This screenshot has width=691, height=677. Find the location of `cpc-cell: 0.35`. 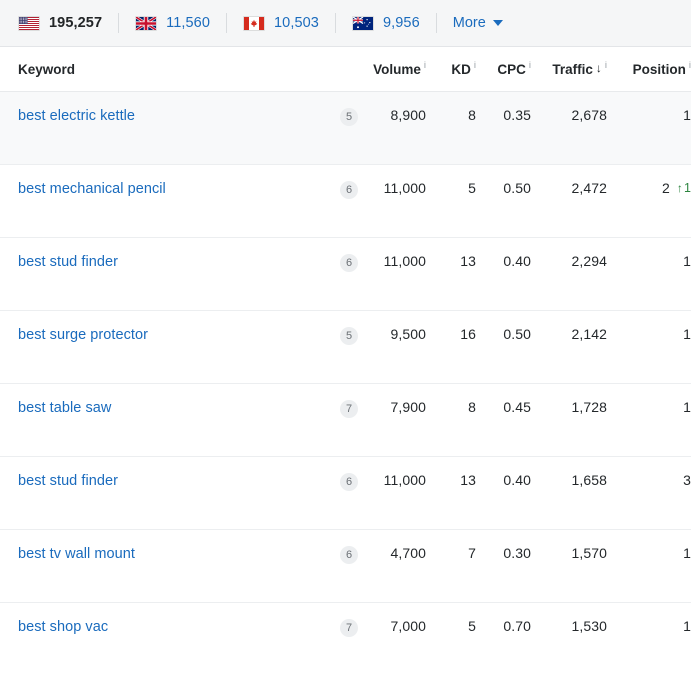

cpc-cell: 0.35 is located at coordinates (503, 128).